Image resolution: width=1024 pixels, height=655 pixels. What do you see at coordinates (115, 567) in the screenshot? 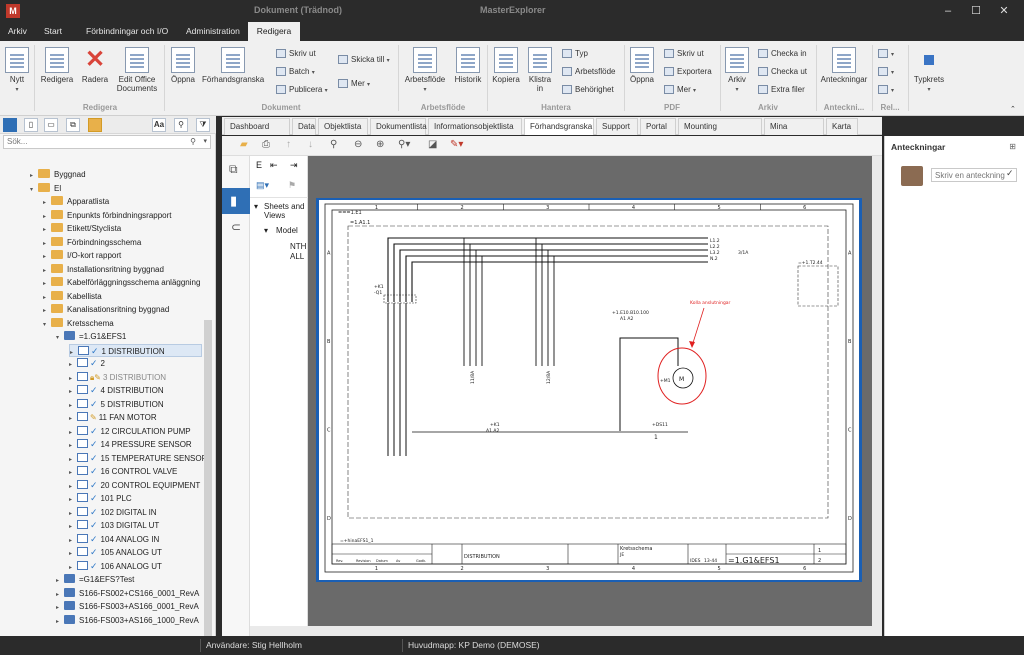
I see `tree-item: ▸ ✓ 106 ANALOG UT` at bounding box center [115, 567].